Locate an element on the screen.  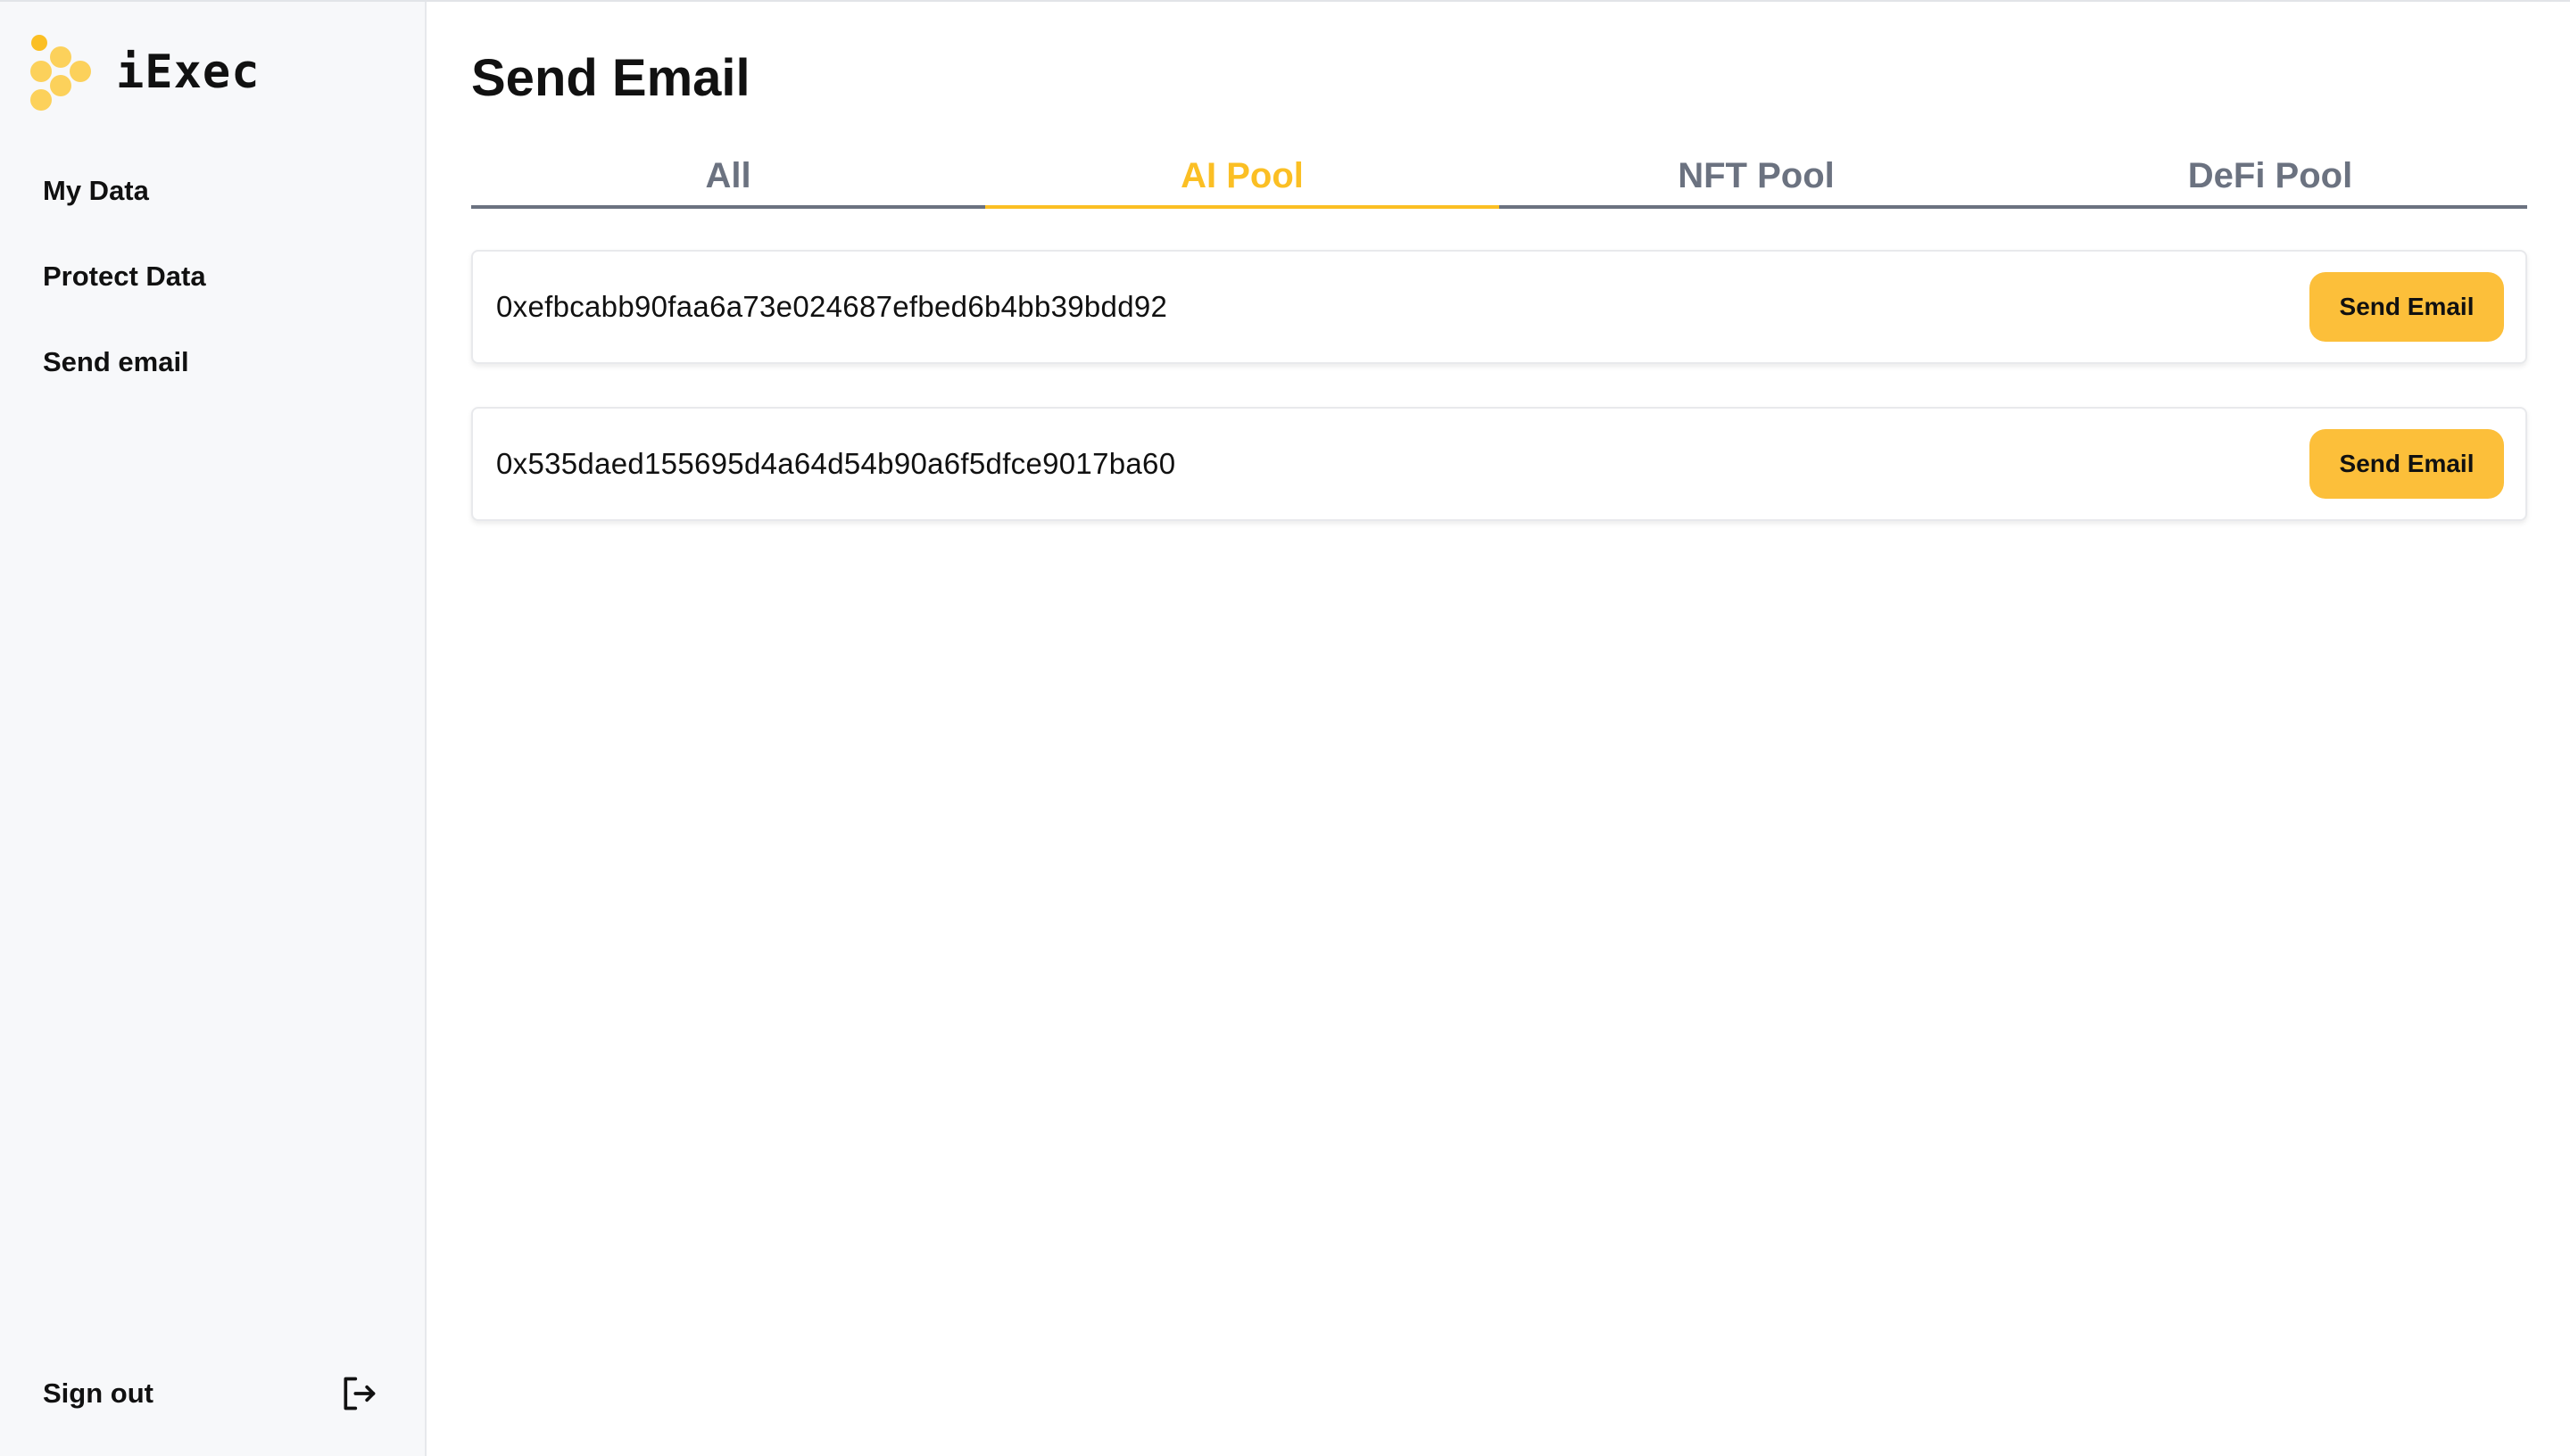
sidebar-nav: My Data Protect Data Send email is located at coordinates (125, 291).